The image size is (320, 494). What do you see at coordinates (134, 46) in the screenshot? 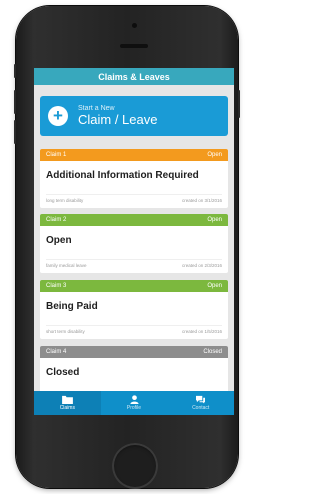
I see `earpiece-speaker` at bounding box center [134, 46].